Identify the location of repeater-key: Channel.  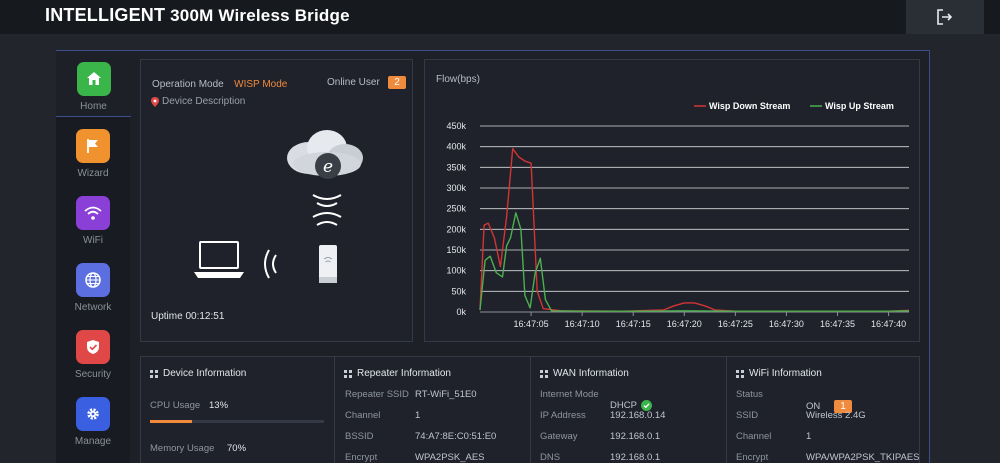
(363, 415).